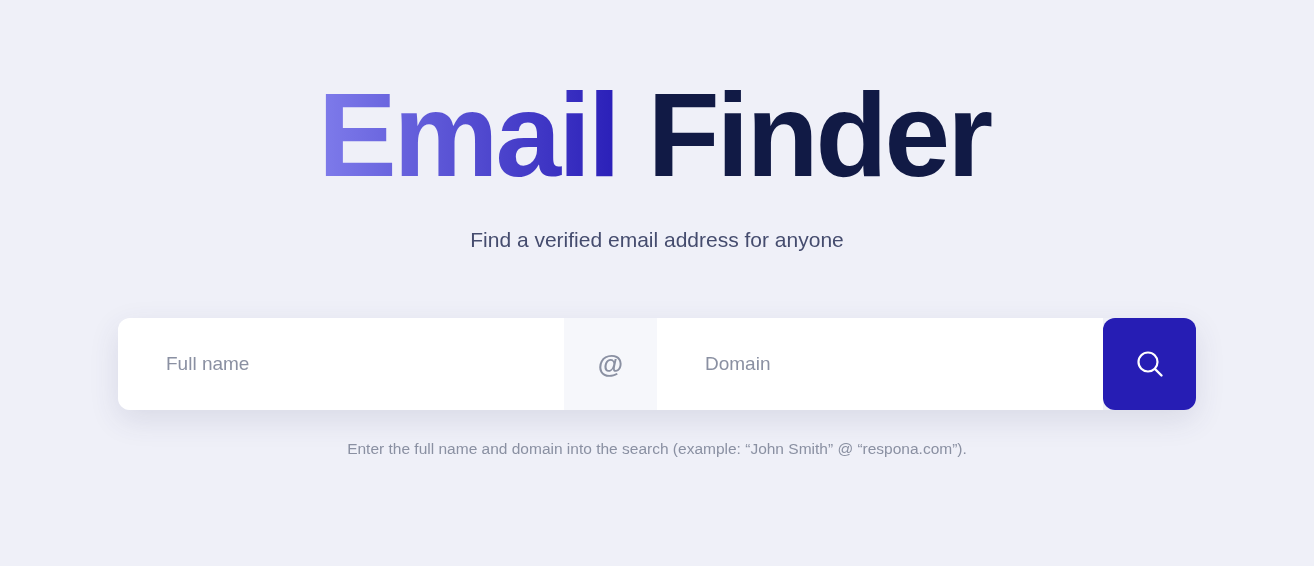 The image size is (1314, 566). What do you see at coordinates (657, 240) in the screenshot?
I see `subtitle: Find a verified email address for anyone` at bounding box center [657, 240].